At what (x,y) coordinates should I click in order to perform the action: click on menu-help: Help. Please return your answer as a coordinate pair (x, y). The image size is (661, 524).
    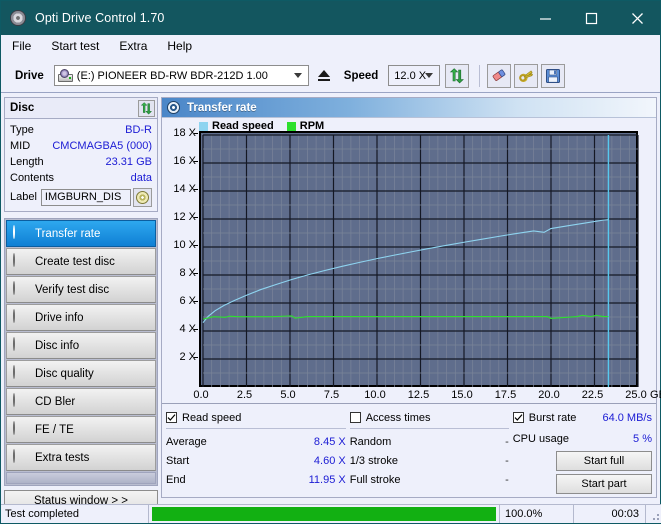
    Looking at the image, I should click on (183, 46).